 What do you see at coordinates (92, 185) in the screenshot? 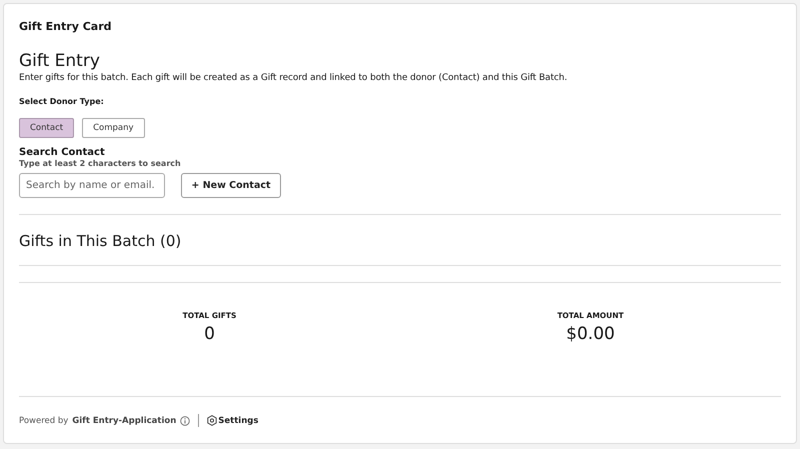
I see `search-field: Search by name or email.` at bounding box center [92, 185].